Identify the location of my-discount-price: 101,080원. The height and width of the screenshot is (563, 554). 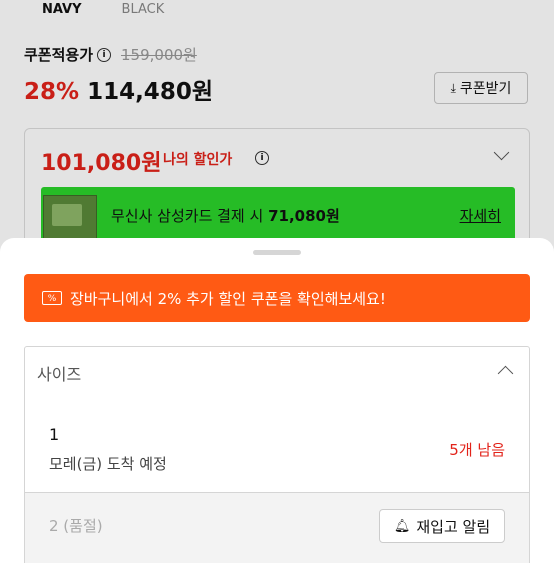
(101, 163).